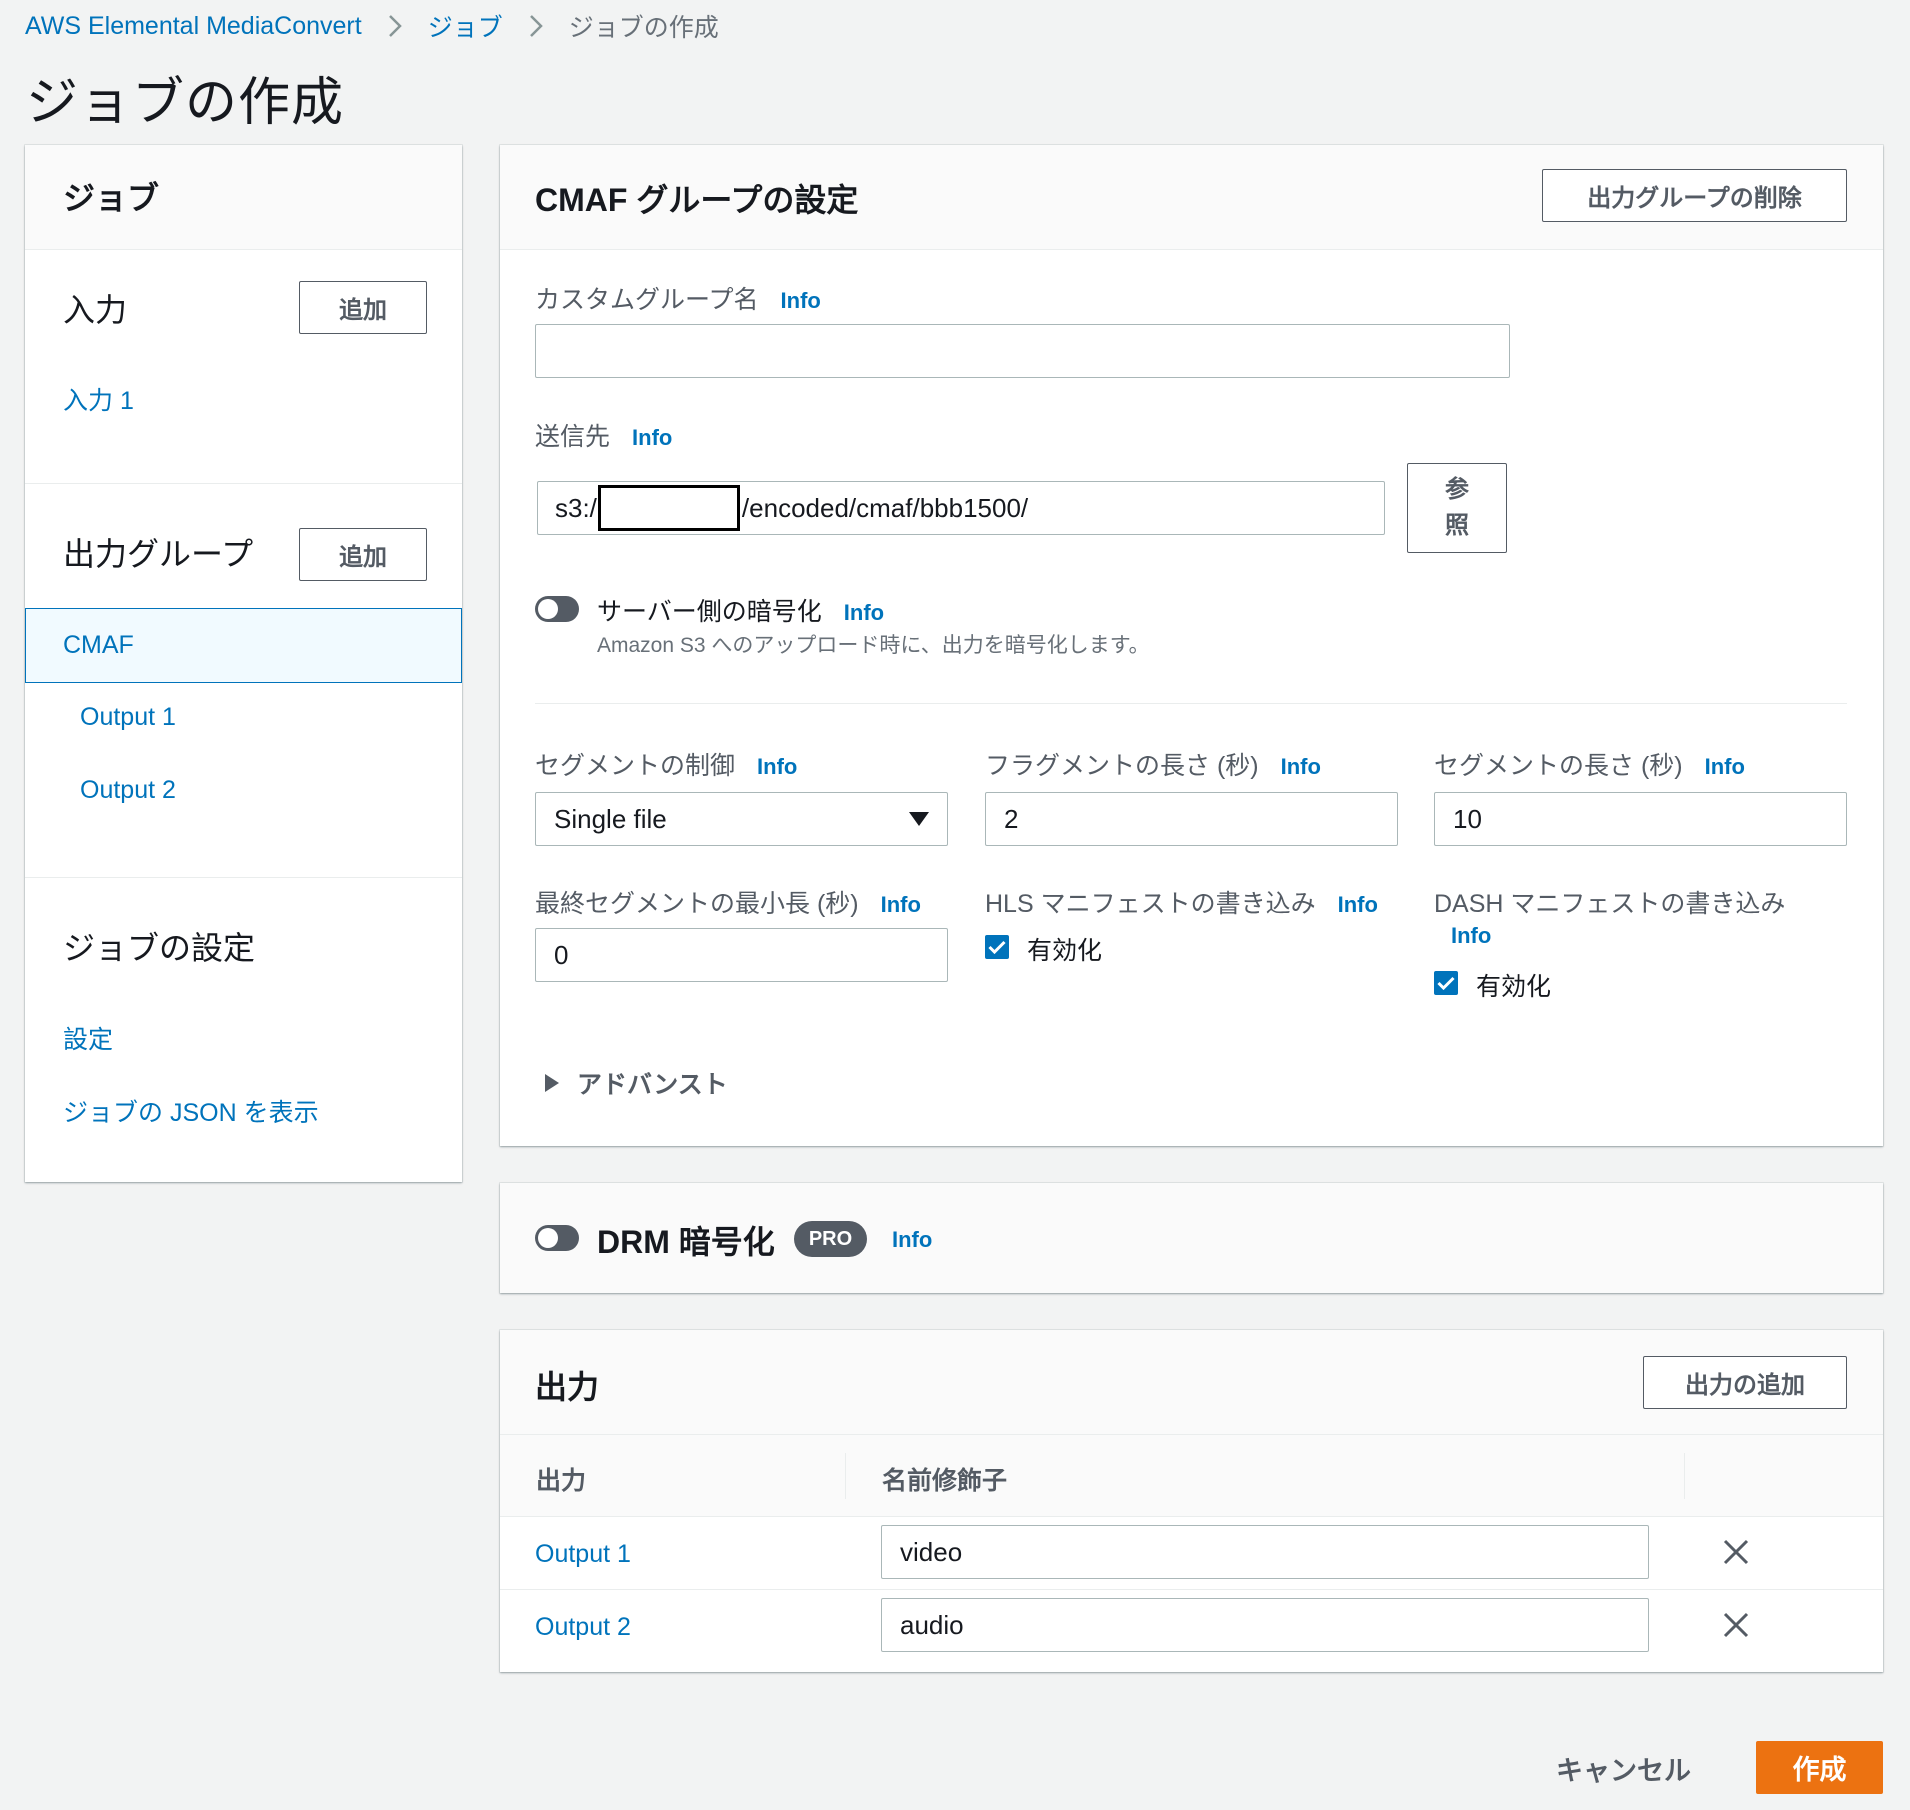  I want to click on pro-badge: PRO, so click(830, 1239).